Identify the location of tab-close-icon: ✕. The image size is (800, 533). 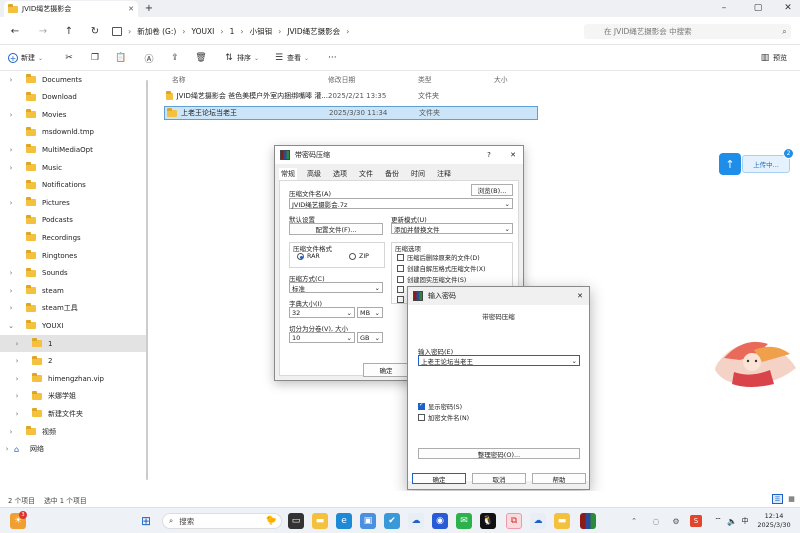
(131, 9).